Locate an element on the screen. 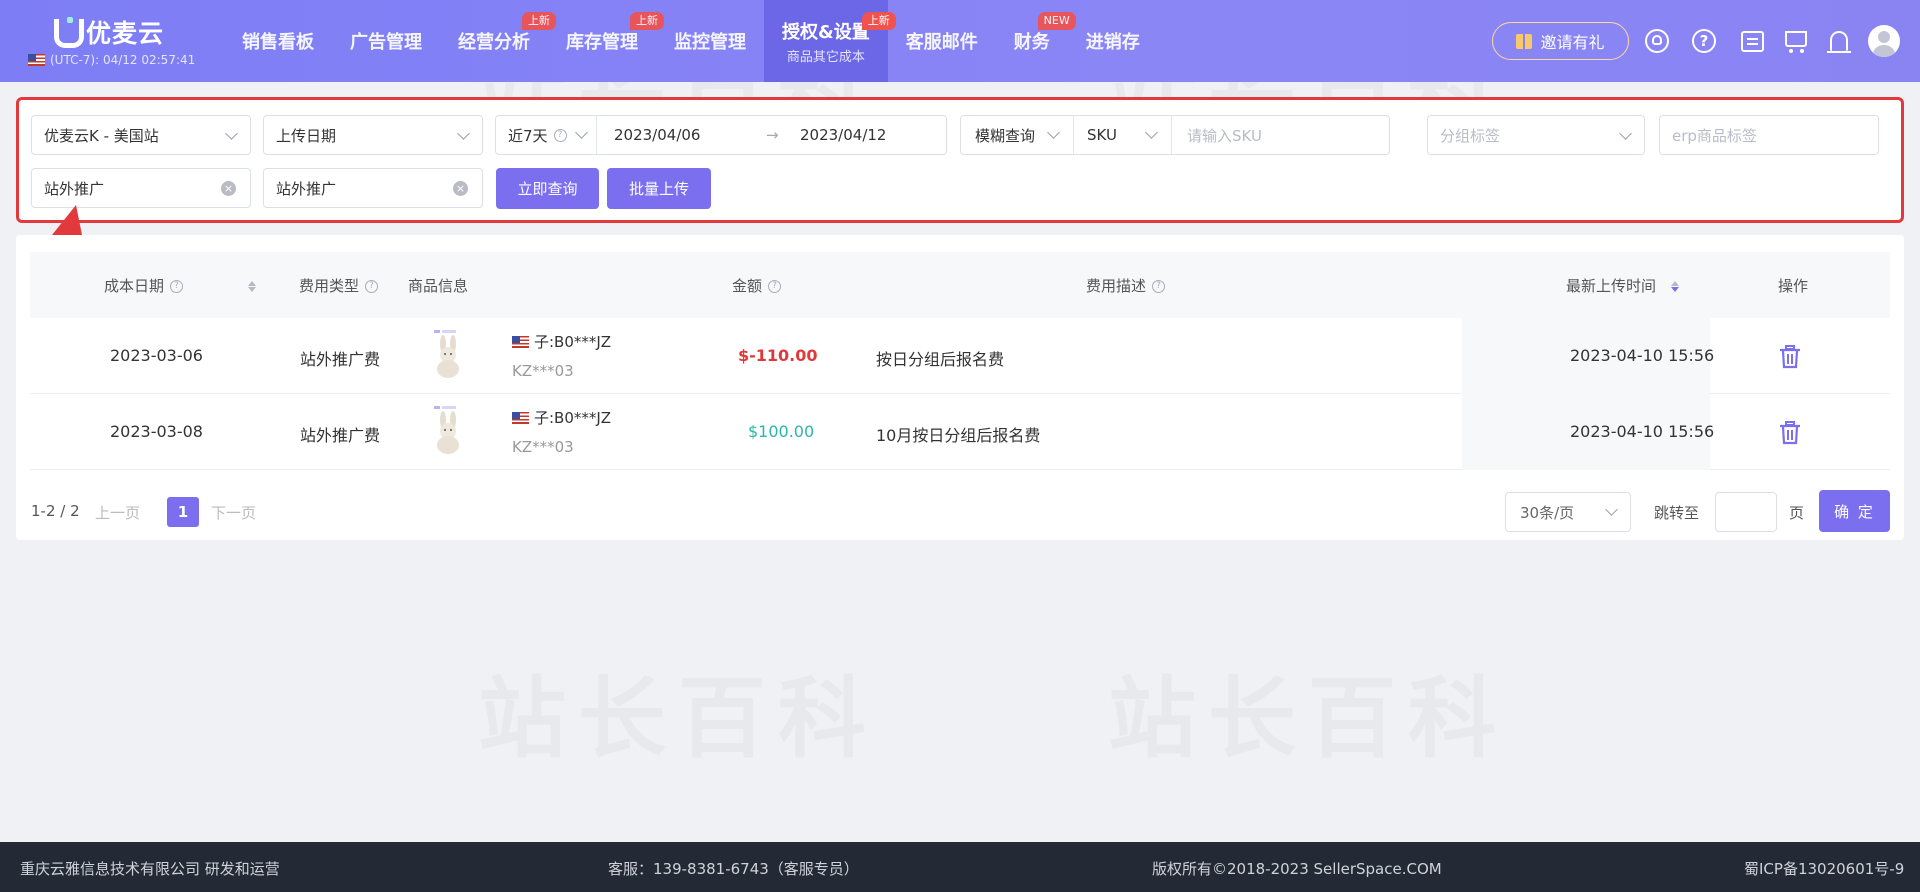 This screenshot has height=892, width=1920. product-sku: KZ***03 is located at coordinates (543, 371).